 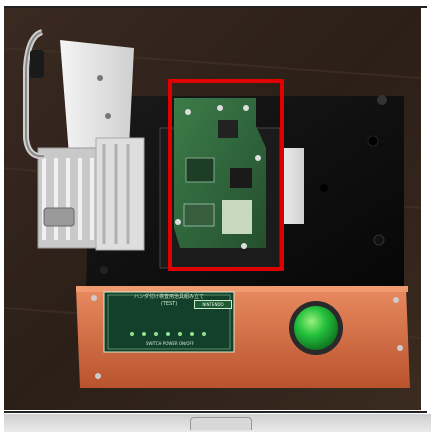 I want to click on bottom-rule, so click(x=215, y=412).